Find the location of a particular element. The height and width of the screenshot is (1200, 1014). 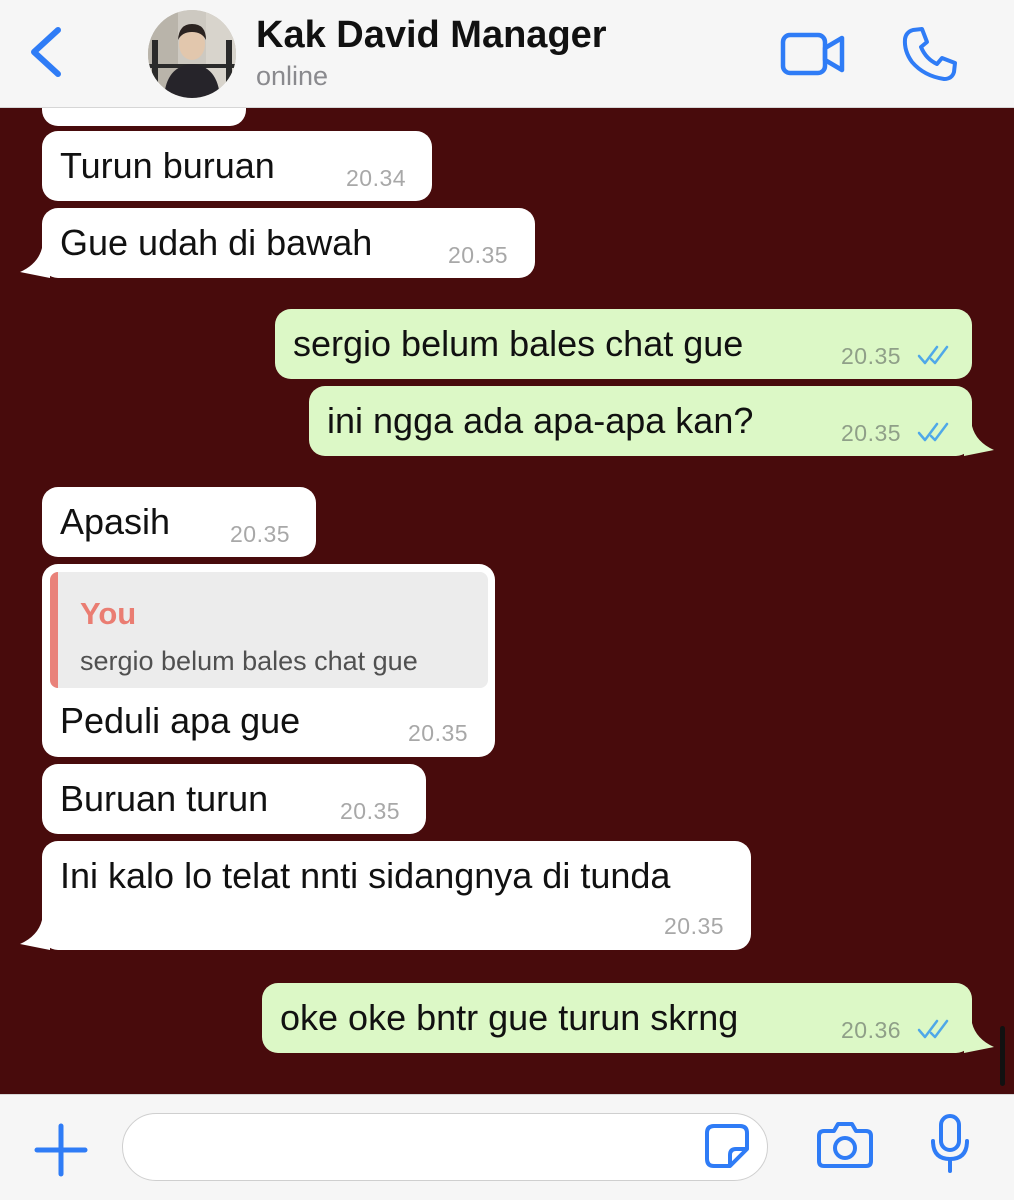

plus-icon is located at coordinates (61, 1150).